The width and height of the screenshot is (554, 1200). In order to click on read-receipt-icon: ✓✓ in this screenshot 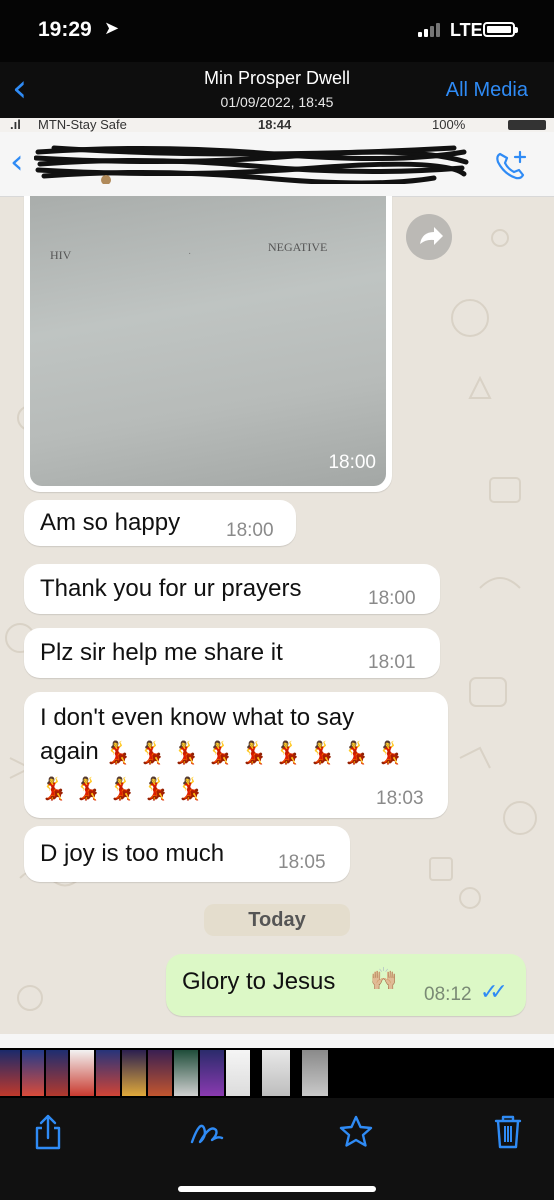, I will do `click(494, 992)`.